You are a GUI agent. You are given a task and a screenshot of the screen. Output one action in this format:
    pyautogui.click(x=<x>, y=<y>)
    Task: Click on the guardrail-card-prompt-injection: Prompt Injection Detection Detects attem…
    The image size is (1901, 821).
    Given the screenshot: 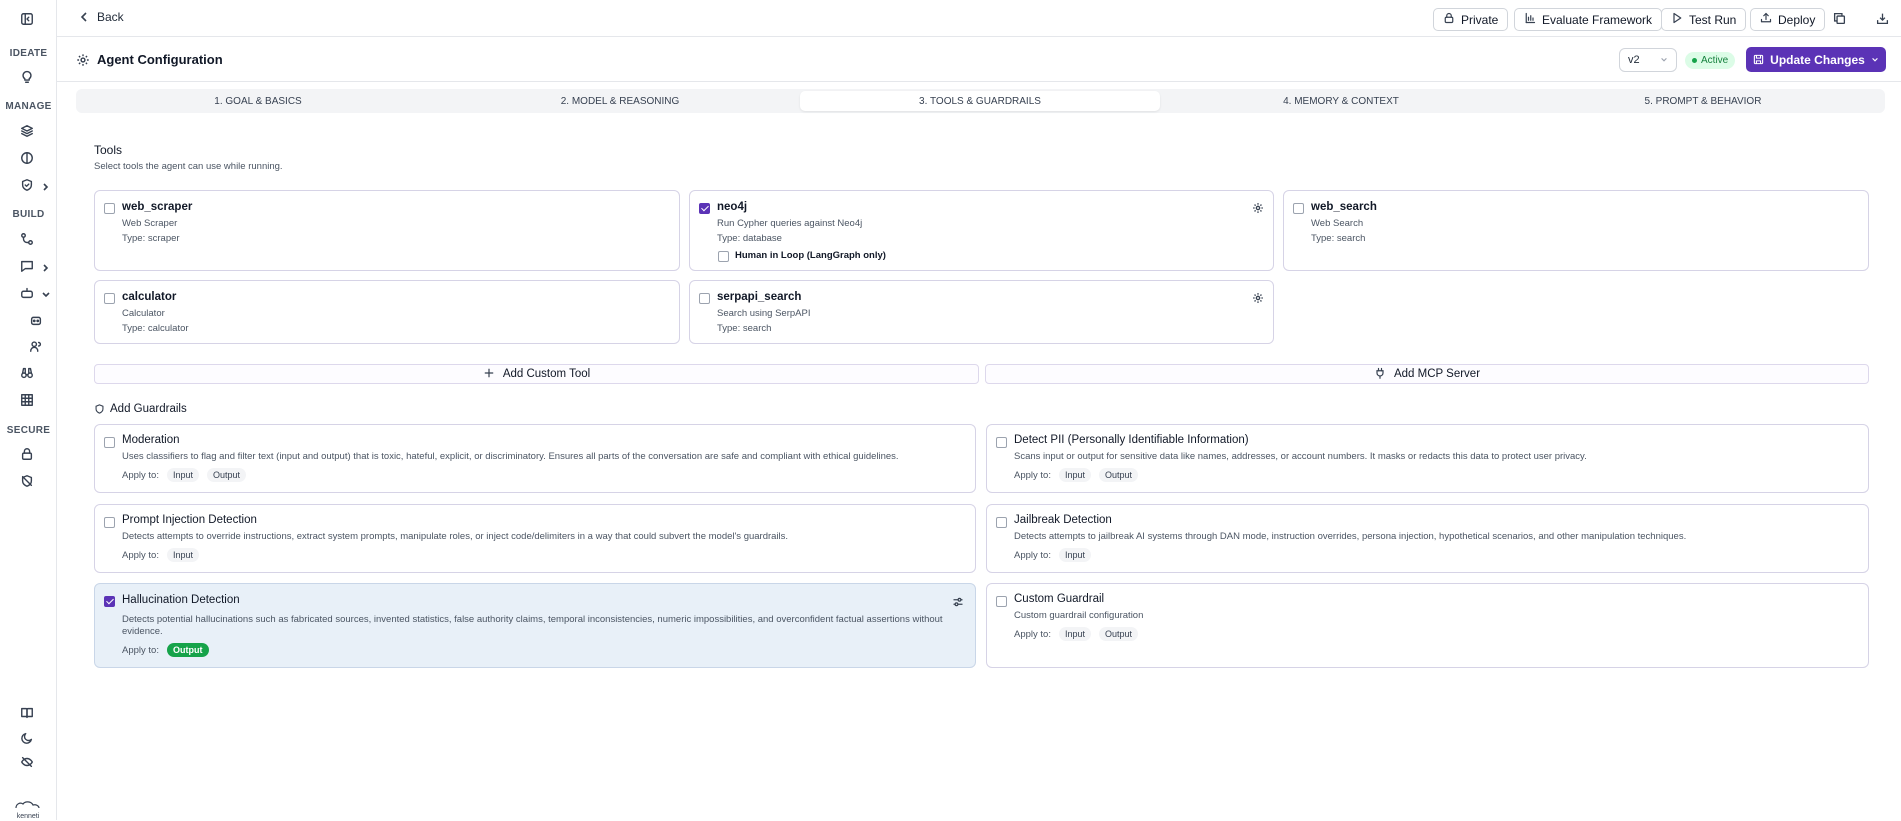 What is the action you would take?
    pyautogui.click(x=535, y=538)
    